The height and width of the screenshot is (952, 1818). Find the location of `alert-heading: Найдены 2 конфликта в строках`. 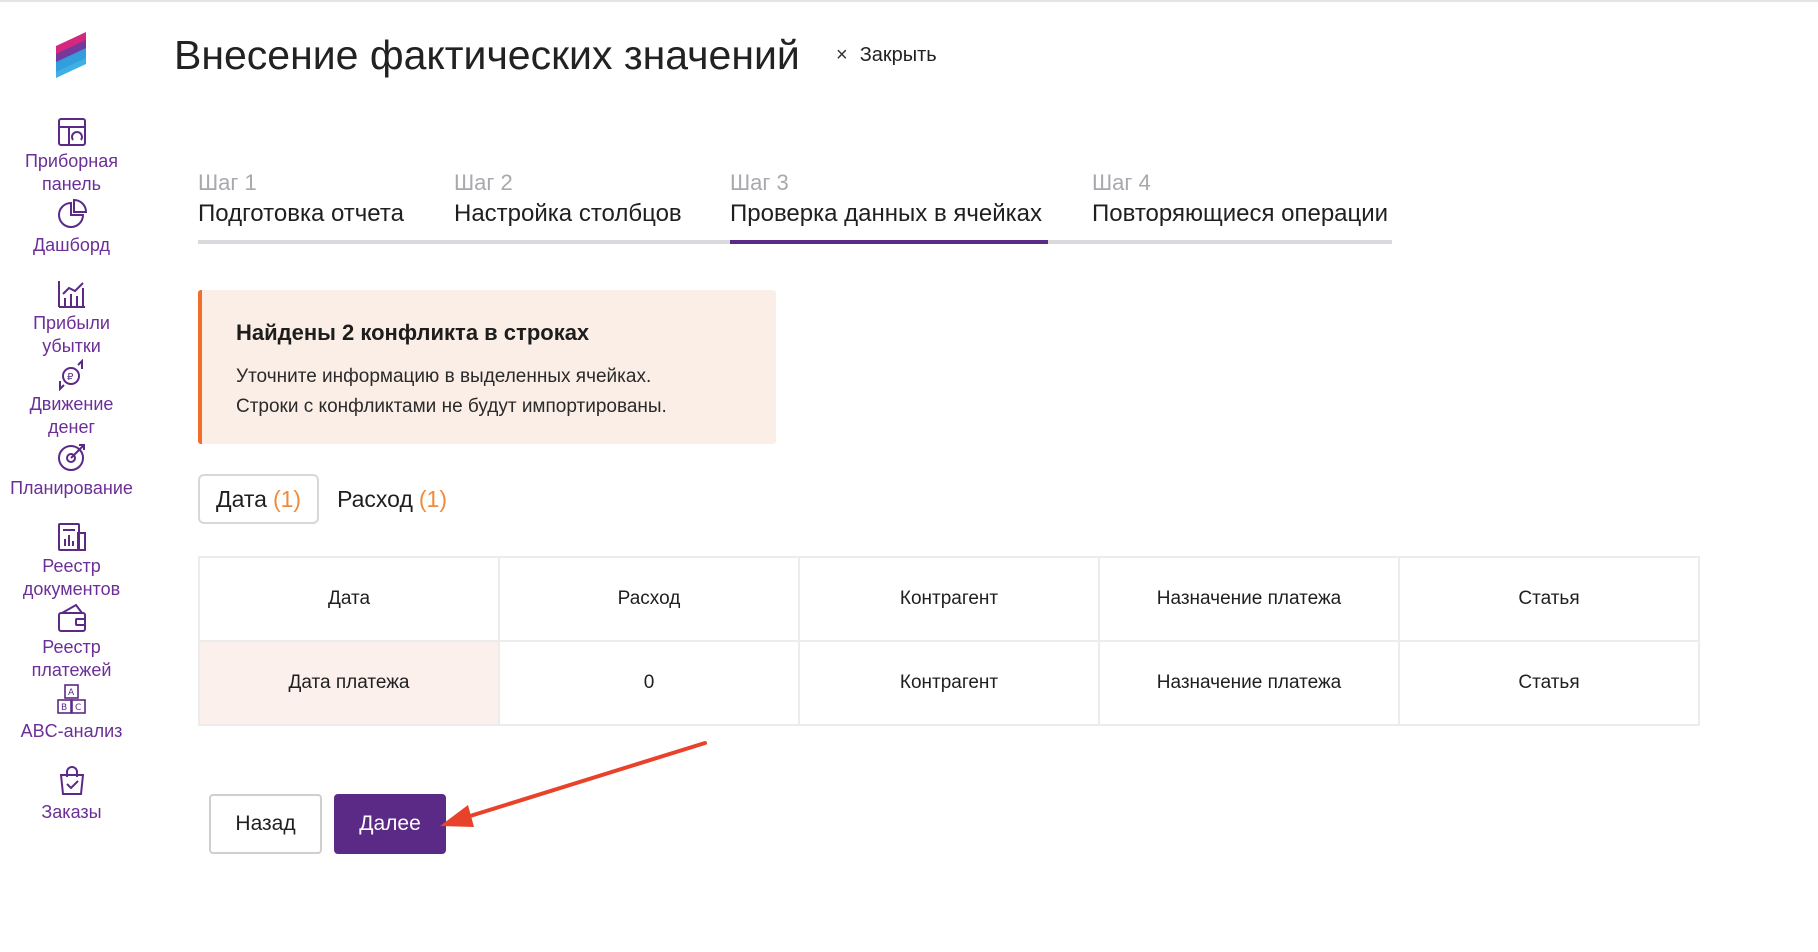

alert-heading: Найдены 2 конфликта в строках is located at coordinates (413, 332).